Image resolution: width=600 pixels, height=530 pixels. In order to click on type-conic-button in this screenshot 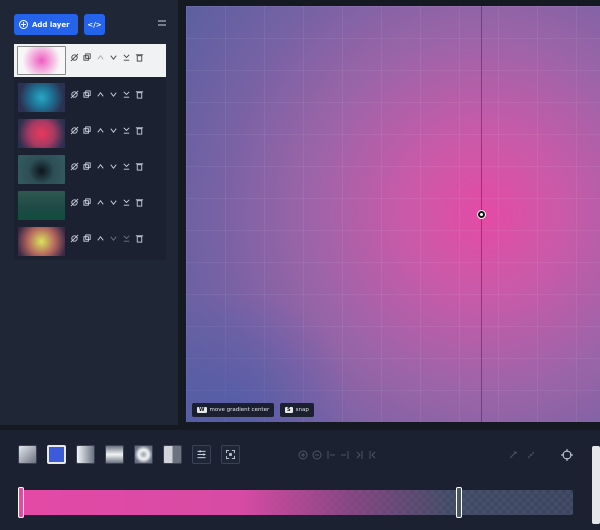, I will do `click(172, 454)`.